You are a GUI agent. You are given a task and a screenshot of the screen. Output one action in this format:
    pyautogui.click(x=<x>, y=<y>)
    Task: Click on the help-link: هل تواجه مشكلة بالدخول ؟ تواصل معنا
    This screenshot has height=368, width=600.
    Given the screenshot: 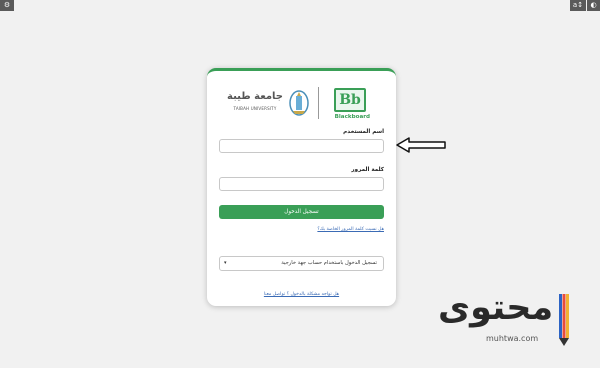 What is the action you would take?
    pyautogui.click(x=301, y=294)
    